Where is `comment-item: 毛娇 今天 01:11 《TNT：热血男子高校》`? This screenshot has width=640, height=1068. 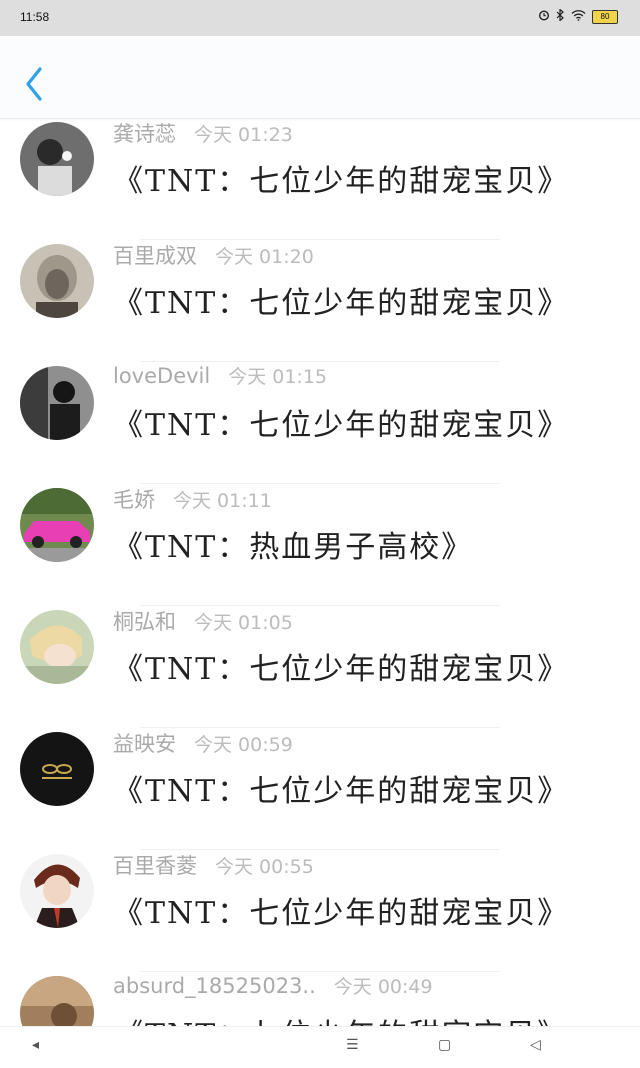
comment-item: 毛娇 今天 01:11 《TNT：热血男子高校》 is located at coordinates (320, 545).